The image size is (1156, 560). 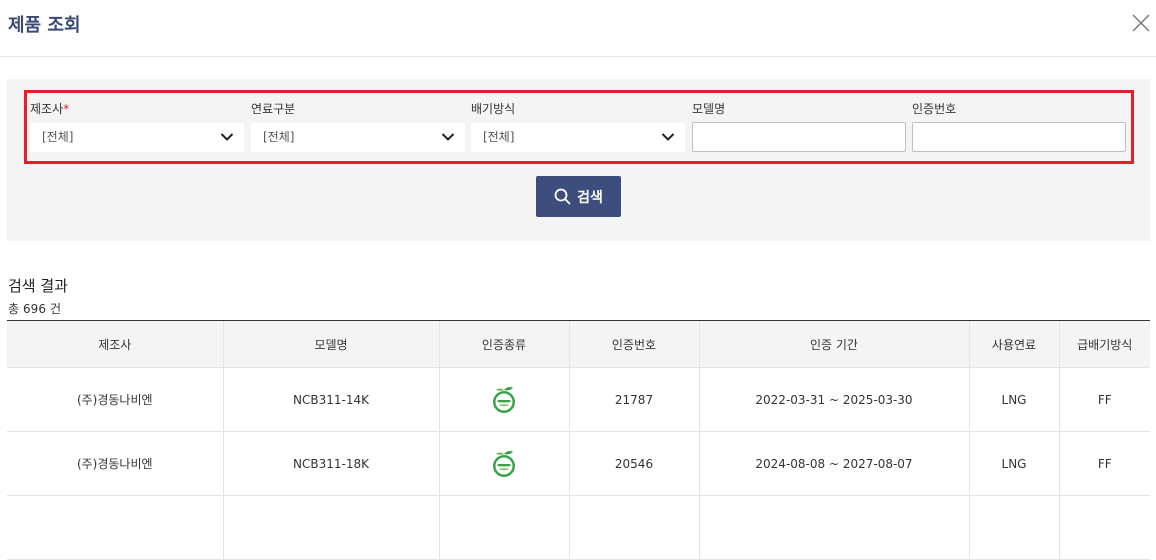 I want to click on column-header: 모델명, so click(x=330, y=344).